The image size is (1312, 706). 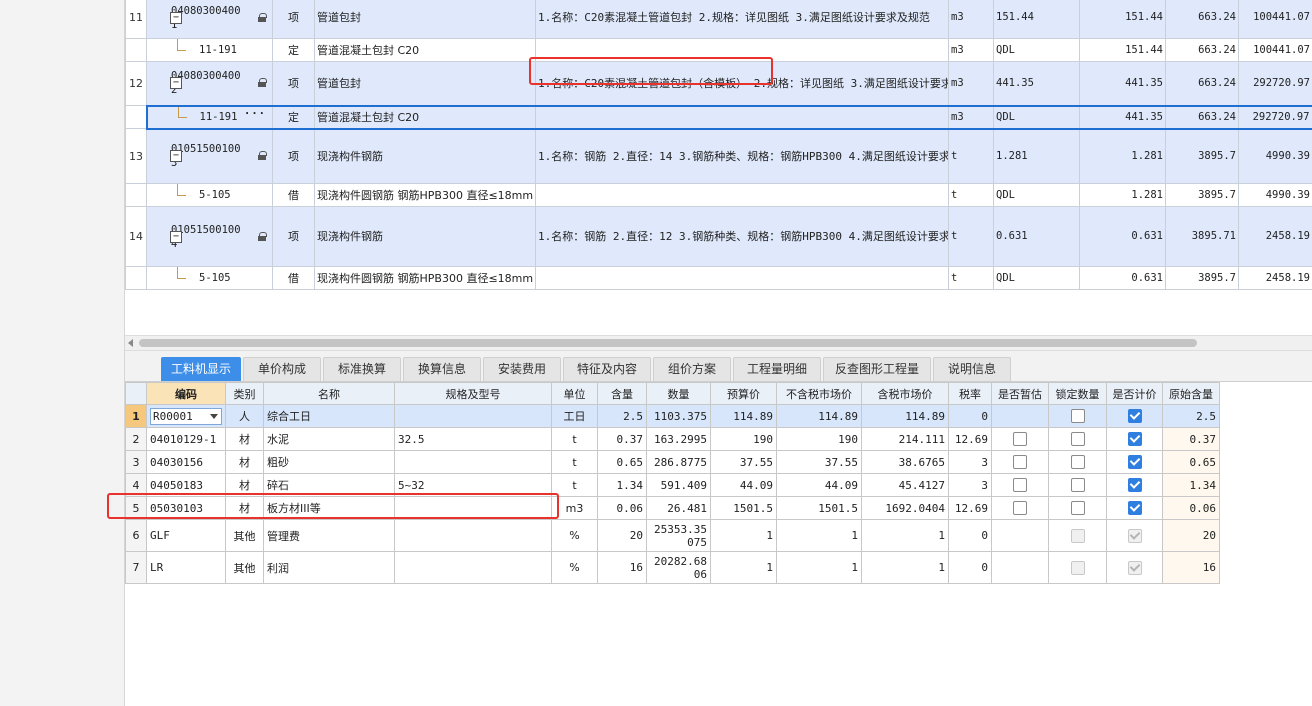 What do you see at coordinates (777, 369) in the screenshot?
I see `tab-8: 工程量明细` at bounding box center [777, 369].